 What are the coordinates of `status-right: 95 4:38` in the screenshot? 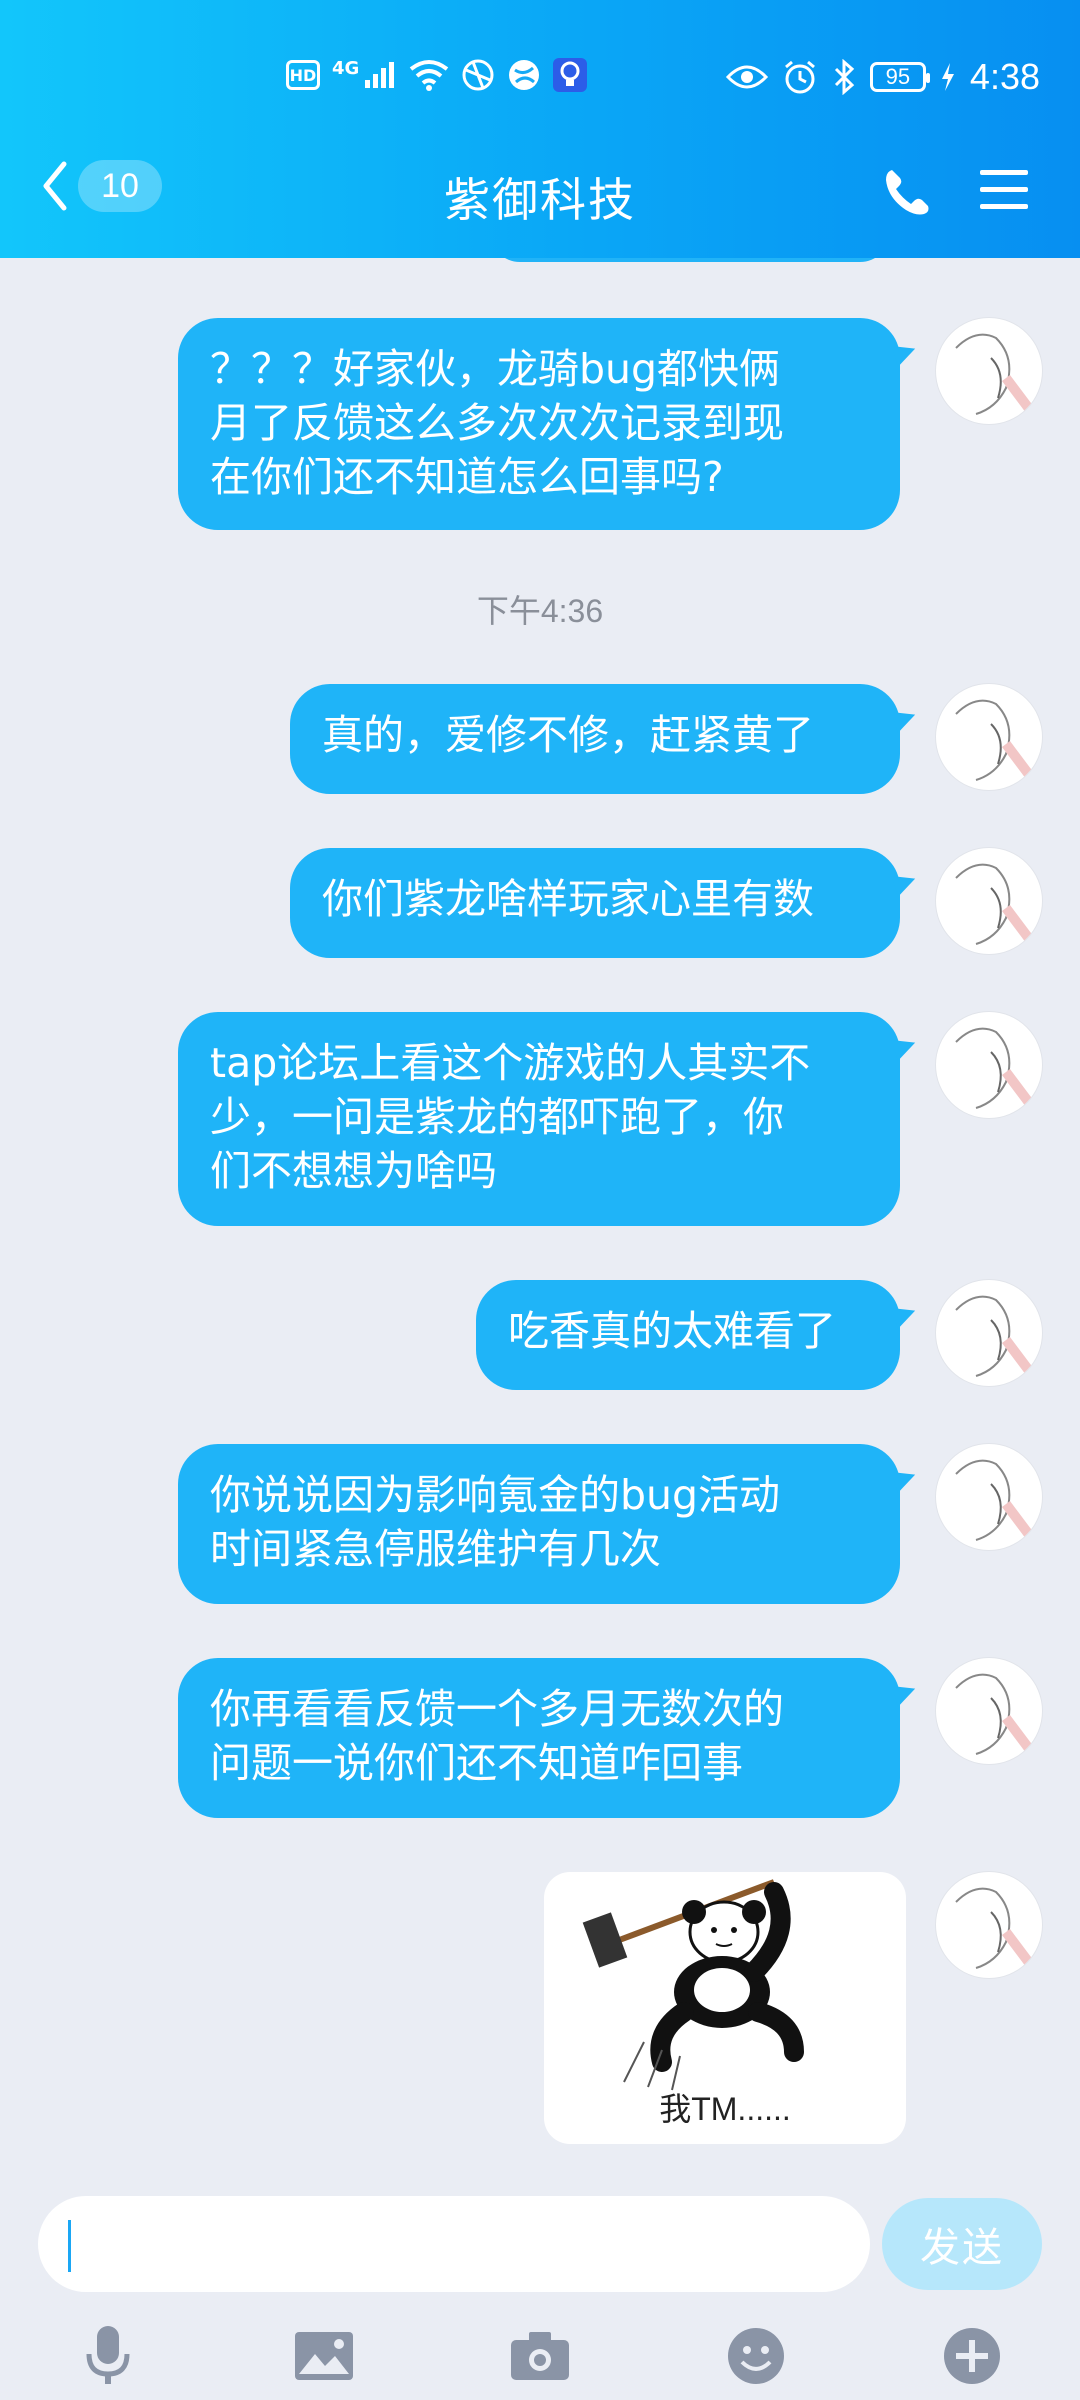 It's located at (882, 77).